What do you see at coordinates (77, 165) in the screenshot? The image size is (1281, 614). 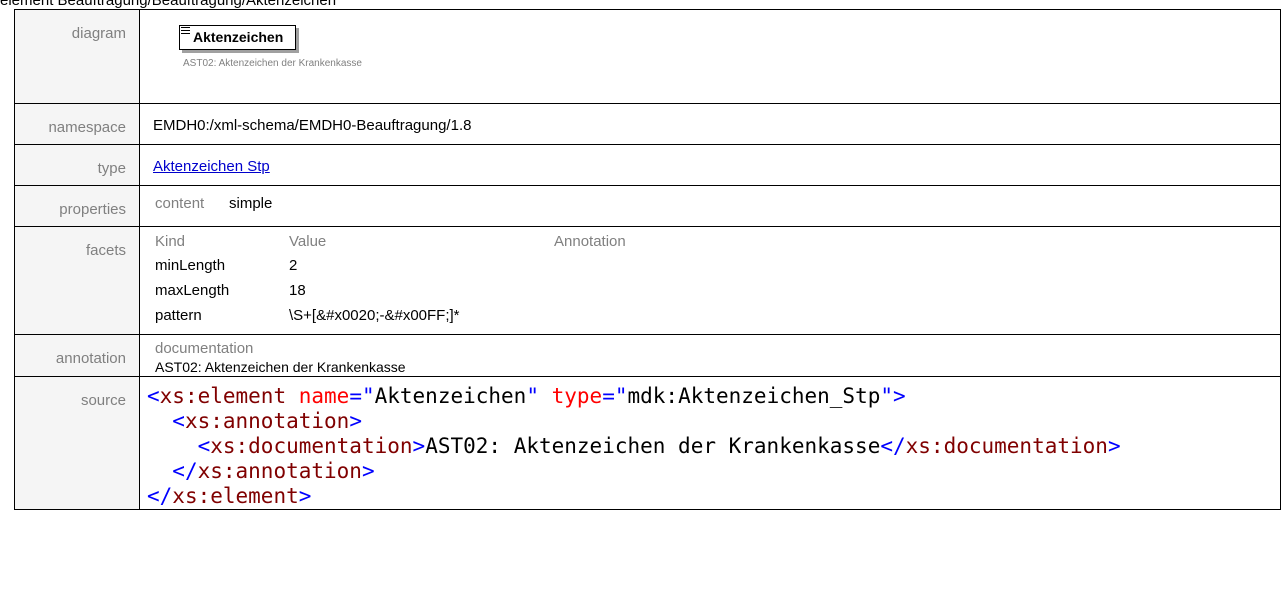 I see `type-label: type` at bounding box center [77, 165].